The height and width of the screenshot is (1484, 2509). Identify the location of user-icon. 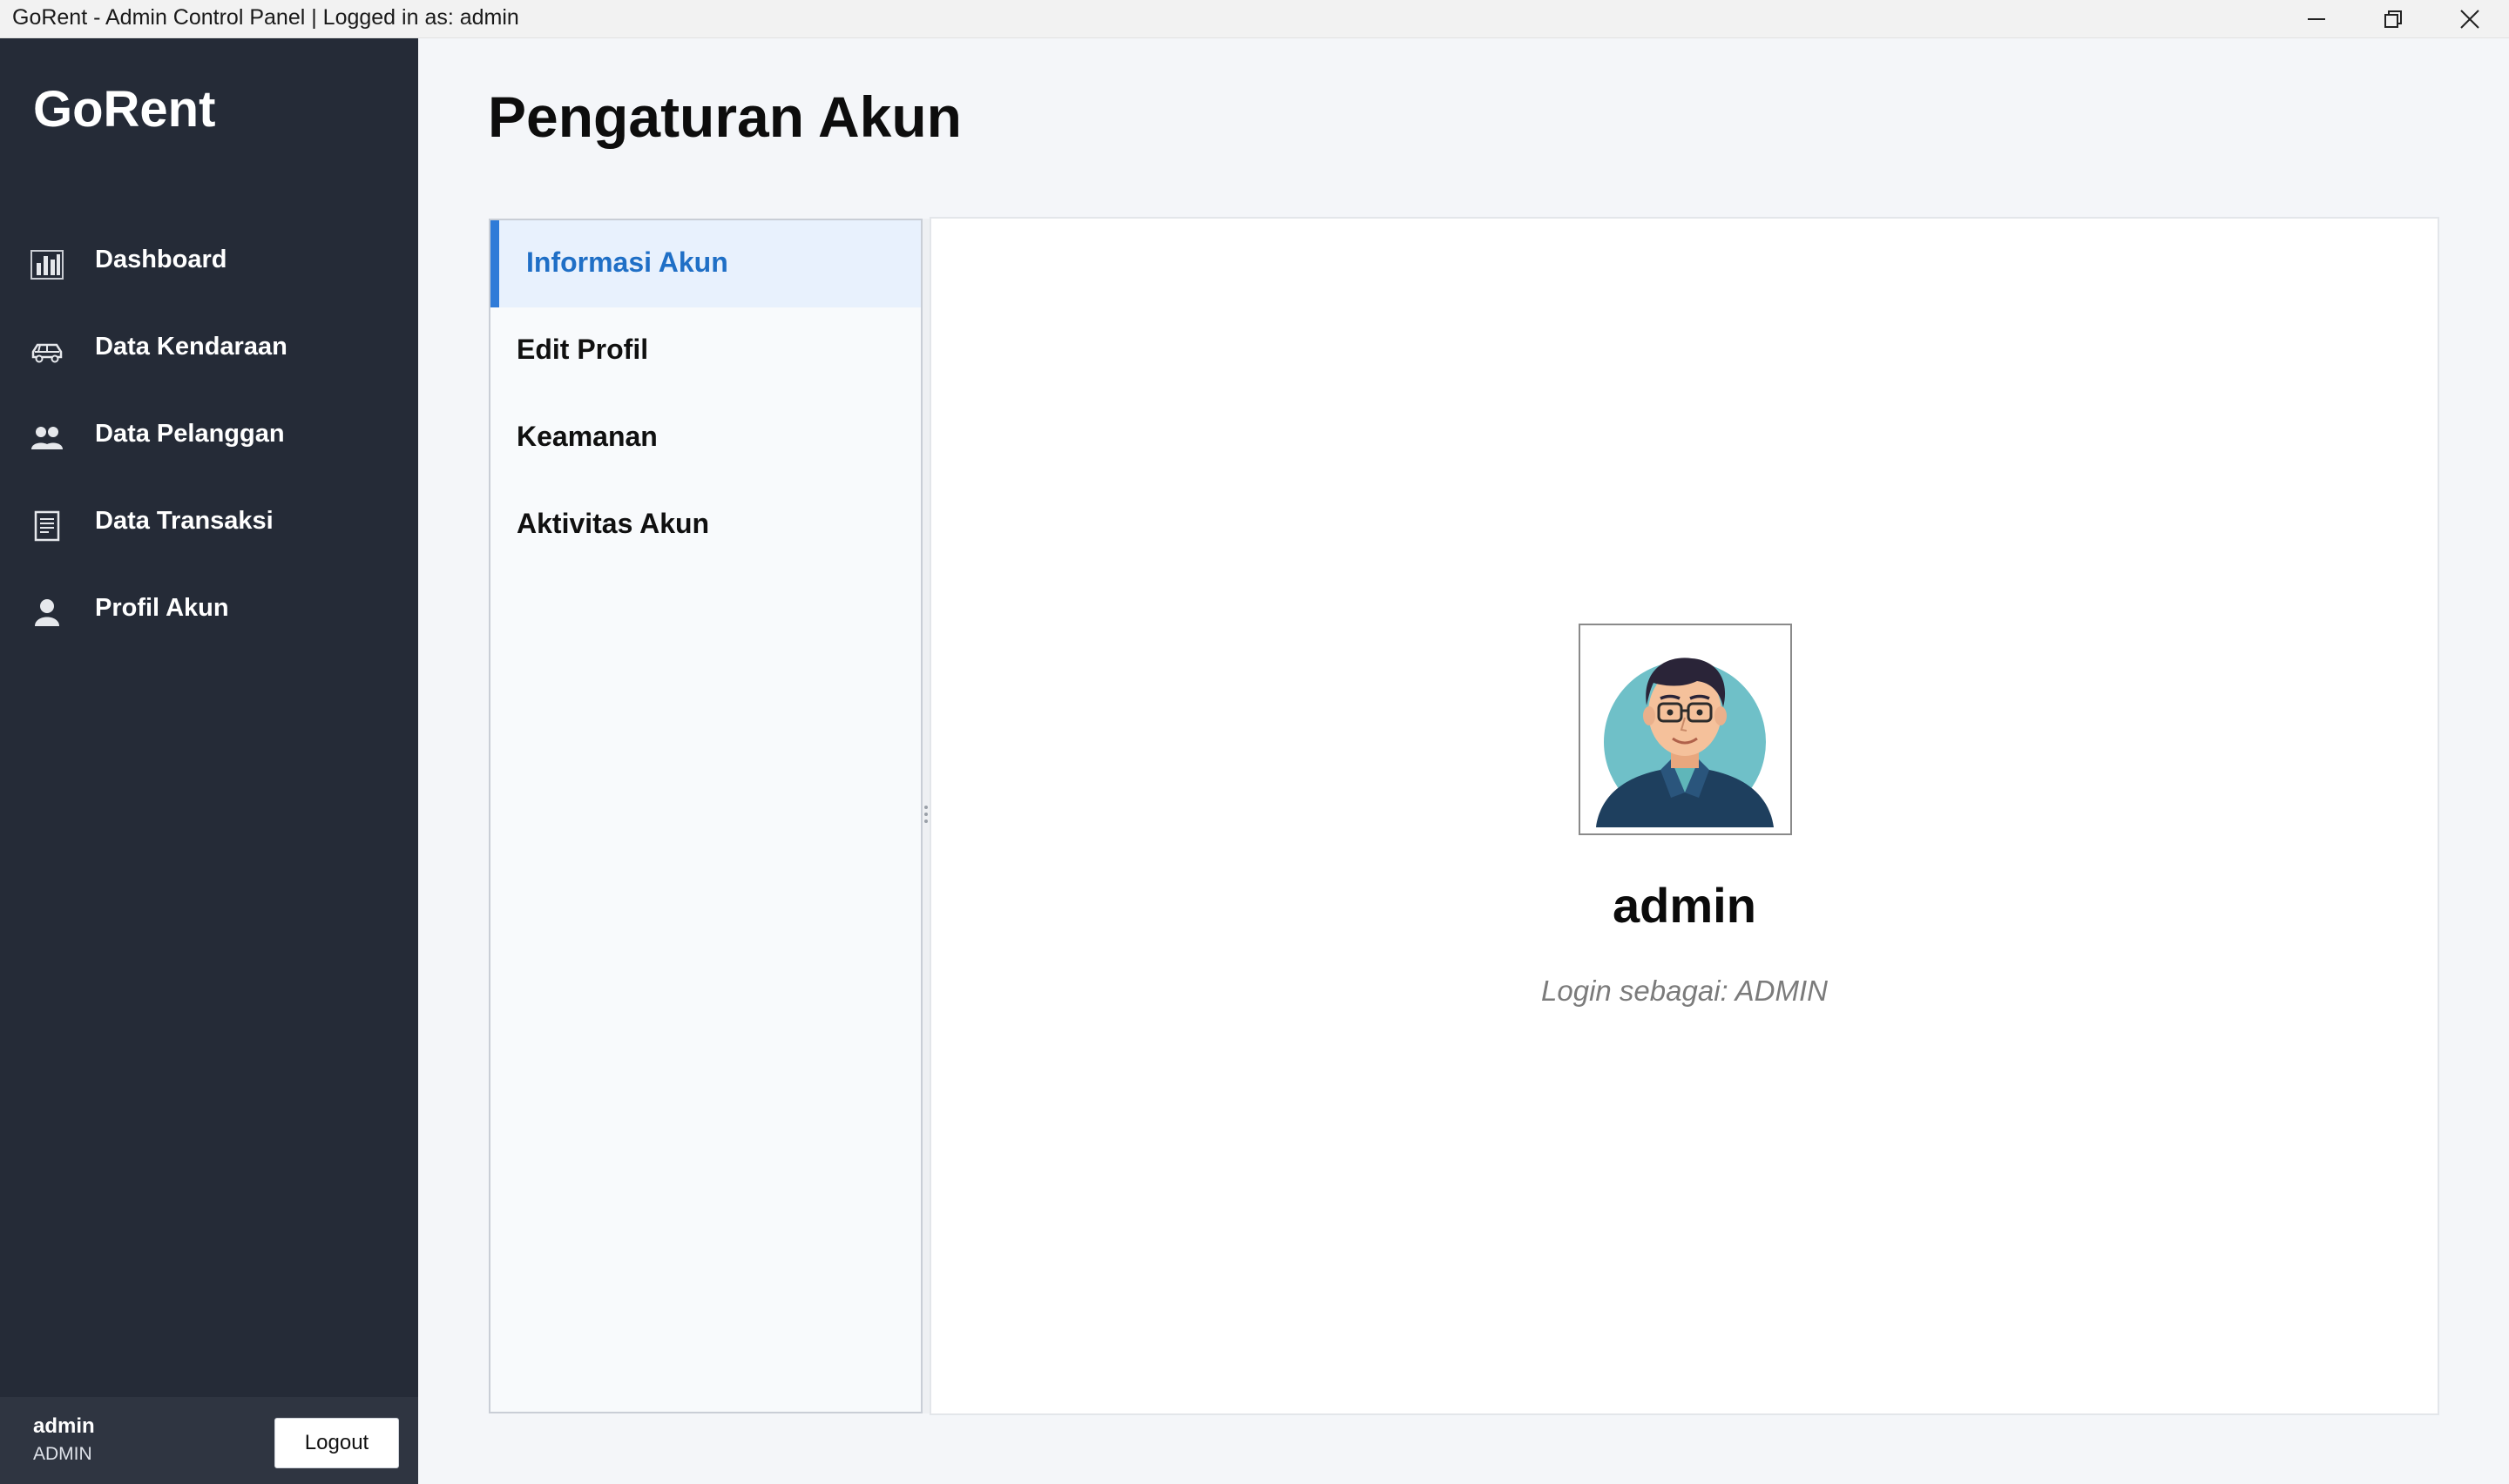
(47, 612).